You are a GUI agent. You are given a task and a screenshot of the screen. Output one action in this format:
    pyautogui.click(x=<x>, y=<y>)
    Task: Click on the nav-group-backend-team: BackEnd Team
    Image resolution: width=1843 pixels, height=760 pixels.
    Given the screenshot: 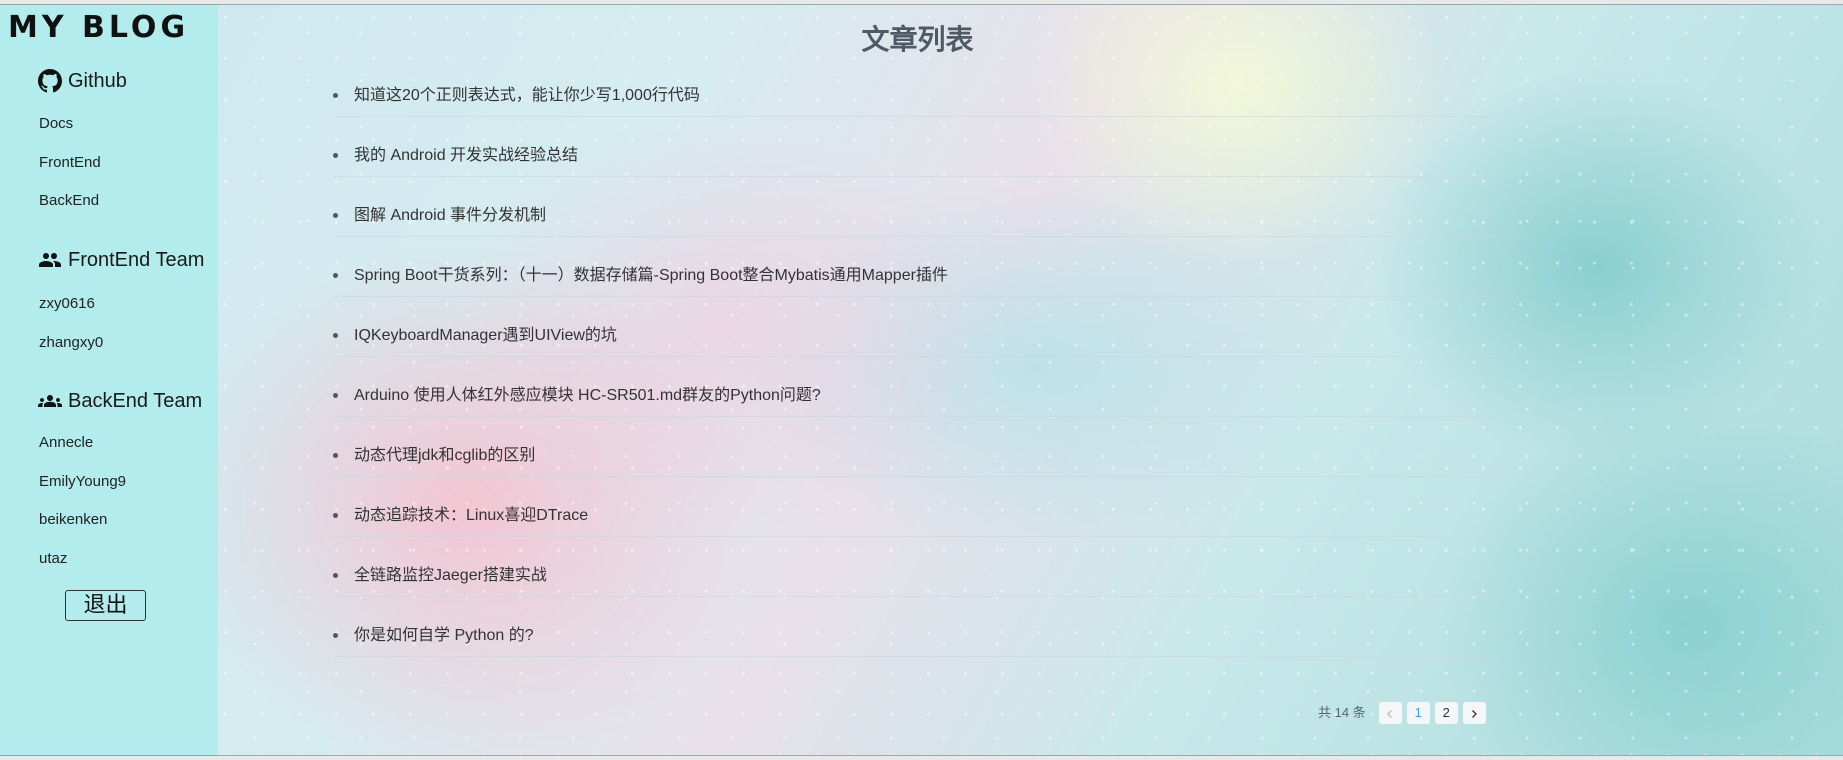 What is the action you would take?
    pyautogui.click(x=120, y=401)
    